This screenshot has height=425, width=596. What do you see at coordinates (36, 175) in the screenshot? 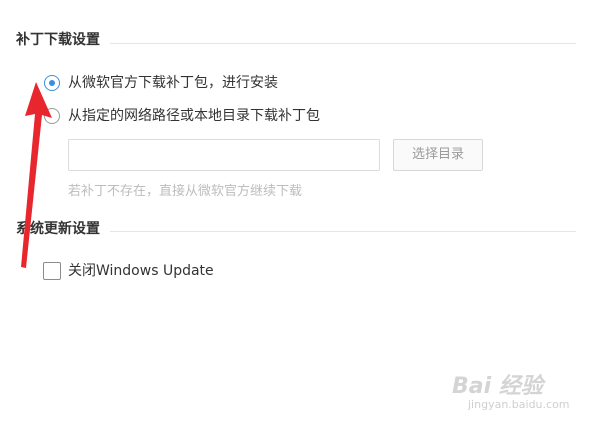
I see `annotation-arrow-icon` at bounding box center [36, 175].